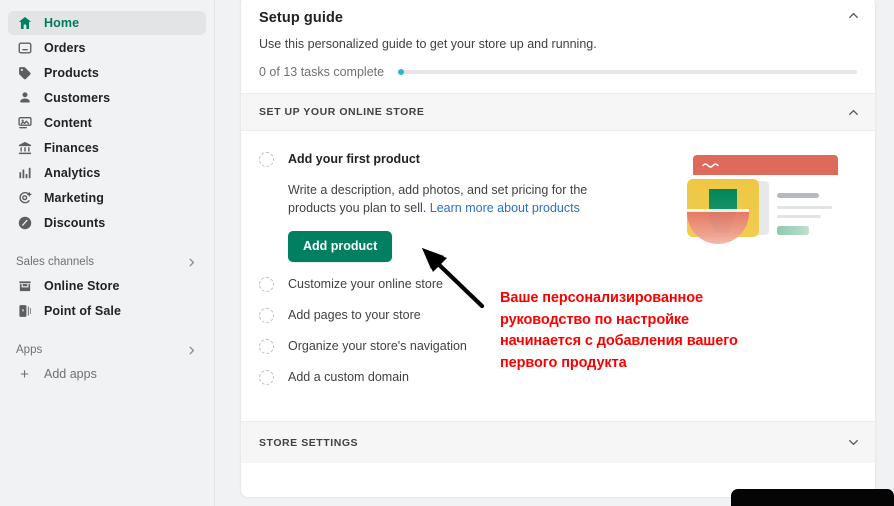  I want to click on sidebar-item-label: Content, so click(68, 123).